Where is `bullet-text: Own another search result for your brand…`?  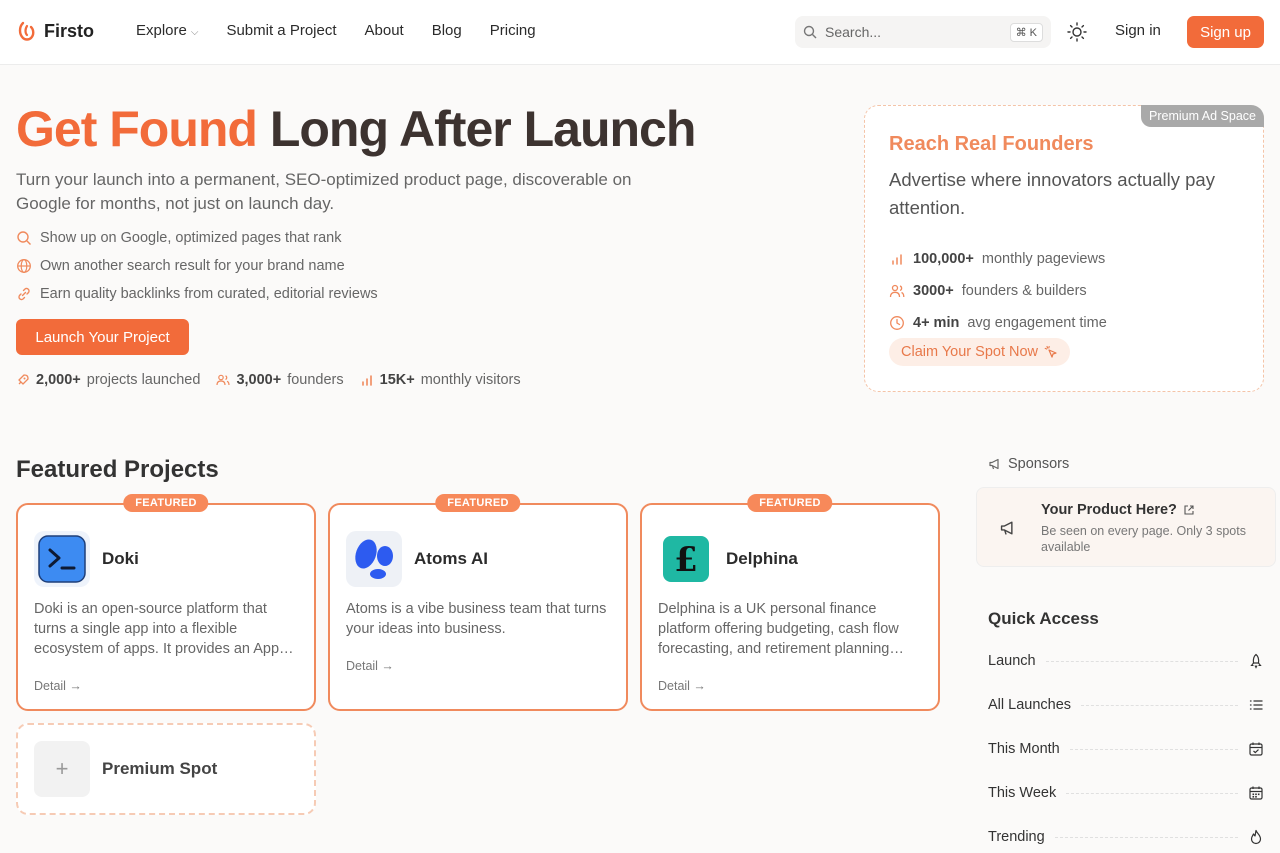
bullet-text: Own another search result for your brand… is located at coordinates (192, 266).